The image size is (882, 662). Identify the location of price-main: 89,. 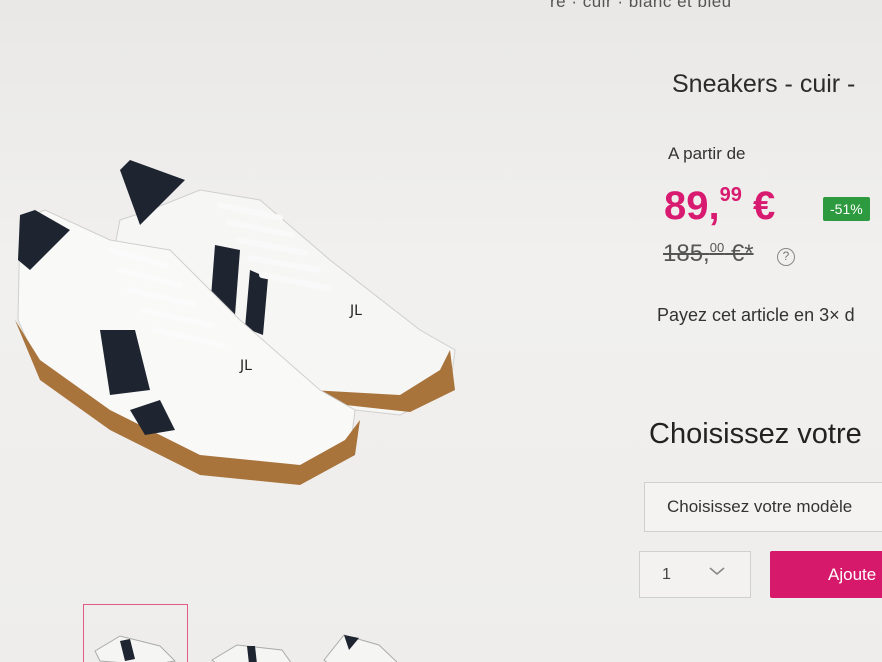
(692, 206).